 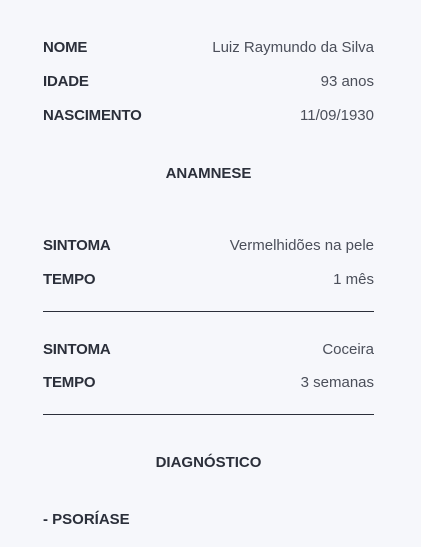 What do you see at coordinates (347, 81) in the screenshot?
I see `age-value: 93 anos` at bounding box center [347, 81].